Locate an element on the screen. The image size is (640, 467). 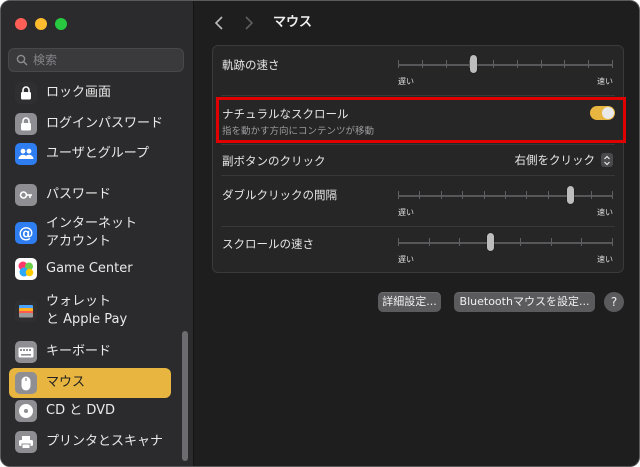
mouse-icon is located at coordinates (26, 383).